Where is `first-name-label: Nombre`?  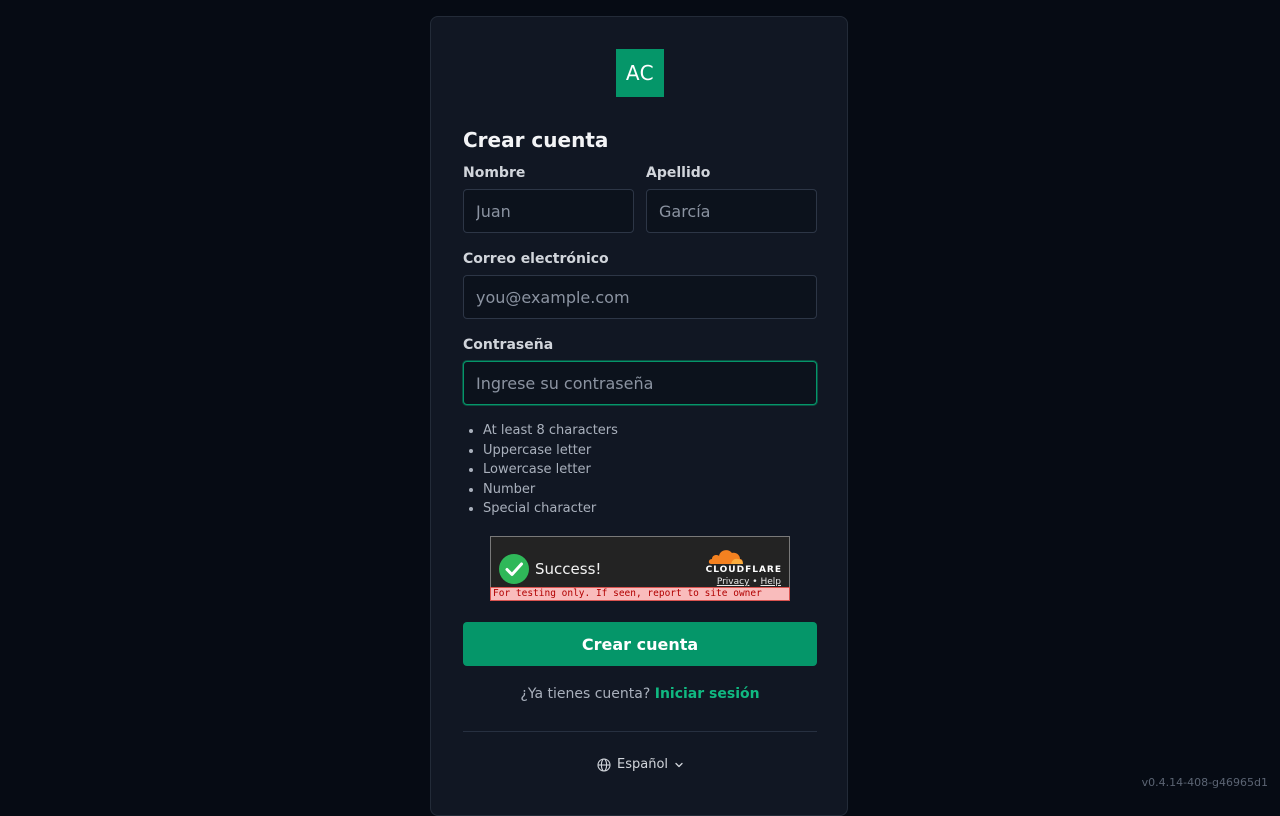 first-name-label: Nombre is located at coordinates (494, 173).